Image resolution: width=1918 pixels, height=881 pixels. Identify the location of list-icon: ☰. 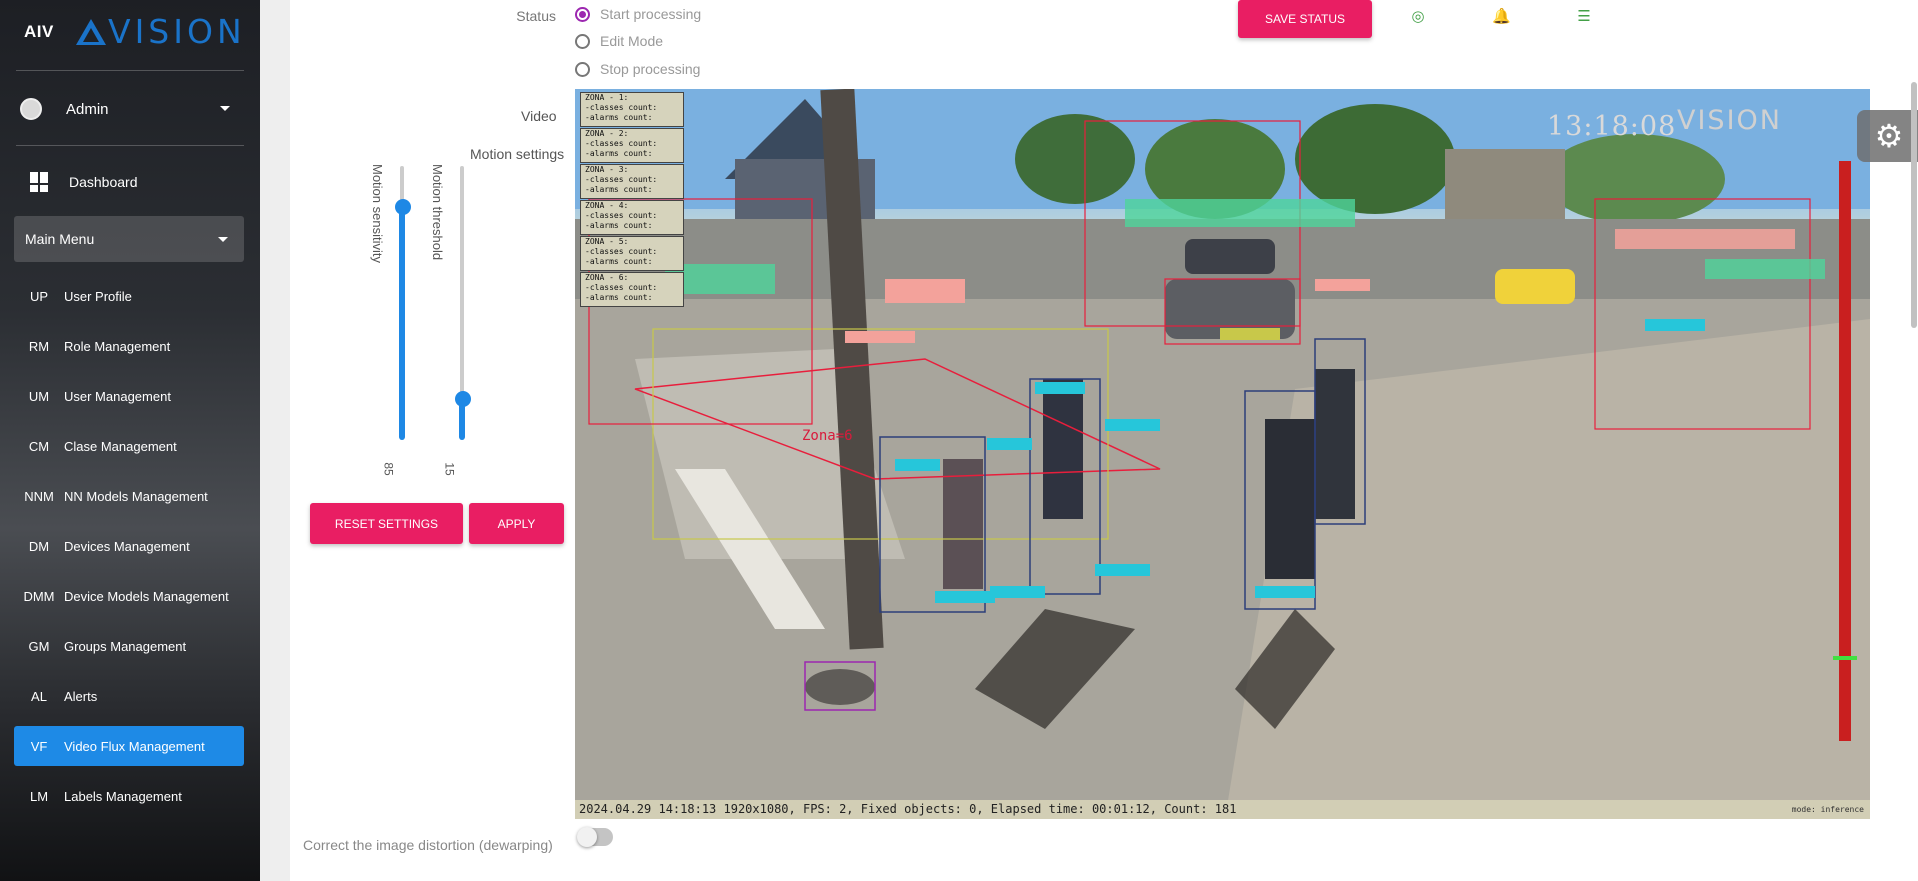
(1584, 17).